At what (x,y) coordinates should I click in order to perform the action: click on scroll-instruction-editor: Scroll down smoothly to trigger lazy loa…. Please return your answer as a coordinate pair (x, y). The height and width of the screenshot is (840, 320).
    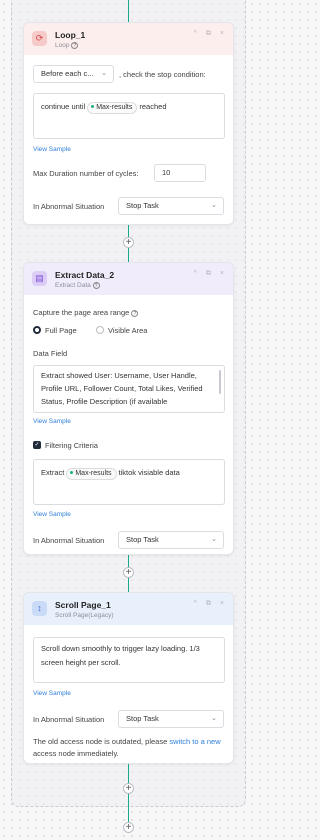
    Looking at the image, I should click on (129, 660).